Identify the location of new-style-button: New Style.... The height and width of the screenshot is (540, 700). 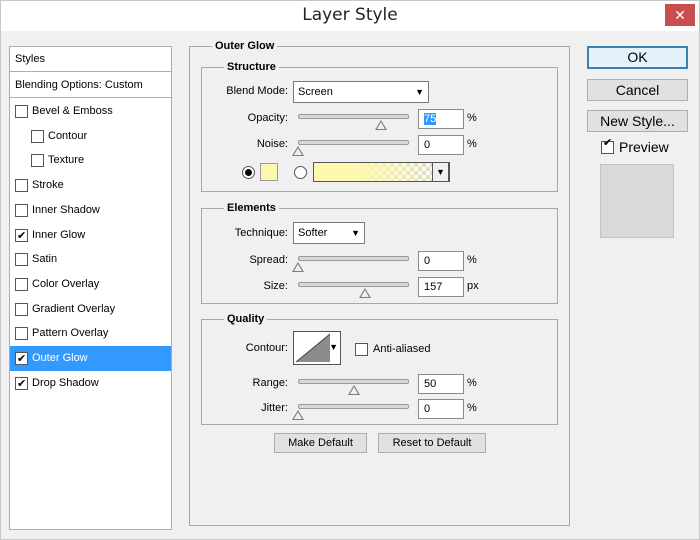
(637, 121).